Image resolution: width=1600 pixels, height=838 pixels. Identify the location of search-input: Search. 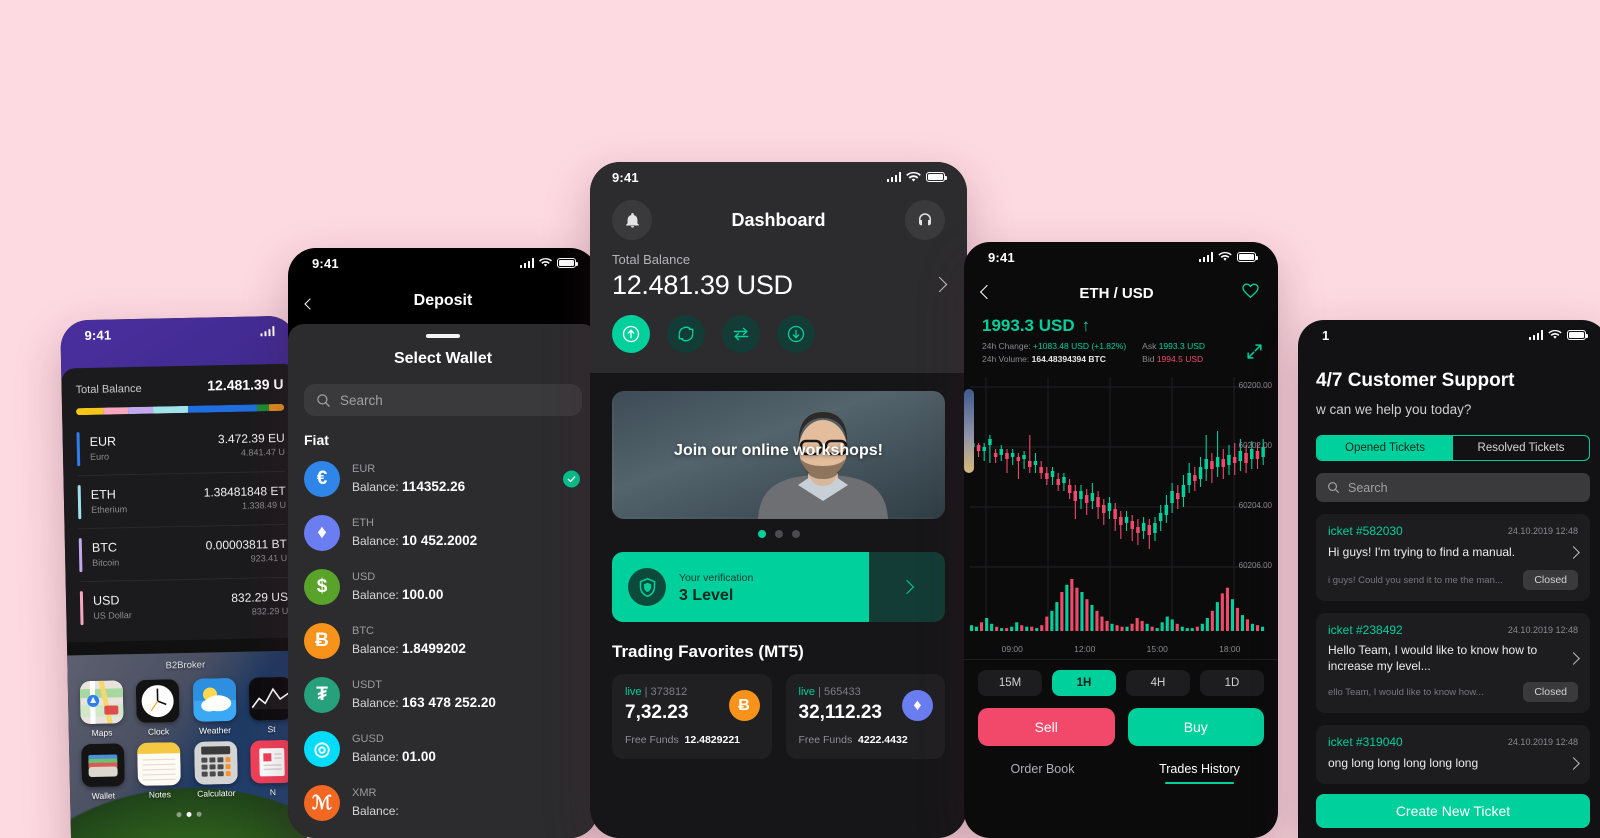
(443, 400).